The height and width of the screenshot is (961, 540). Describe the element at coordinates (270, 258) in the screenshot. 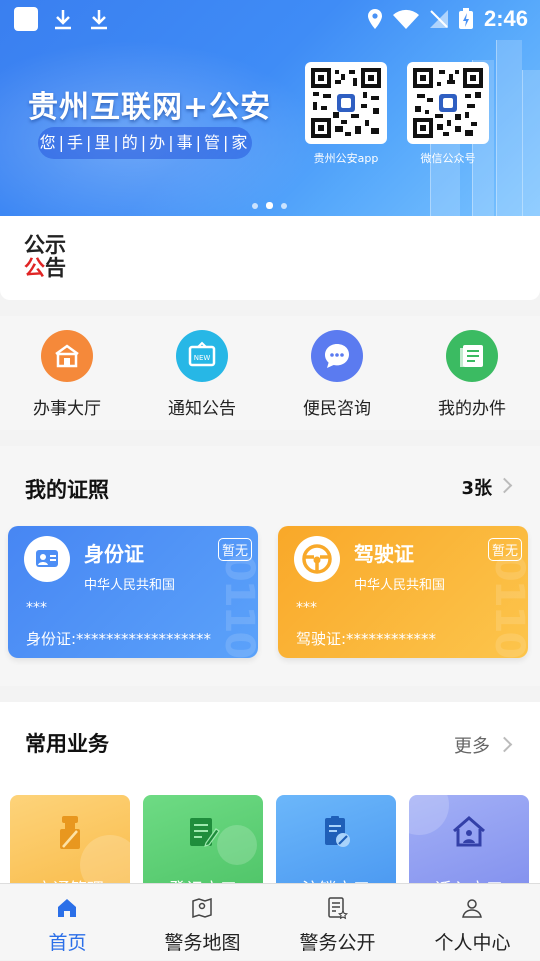

I see `notice-bar: 公示 公告` at that location.